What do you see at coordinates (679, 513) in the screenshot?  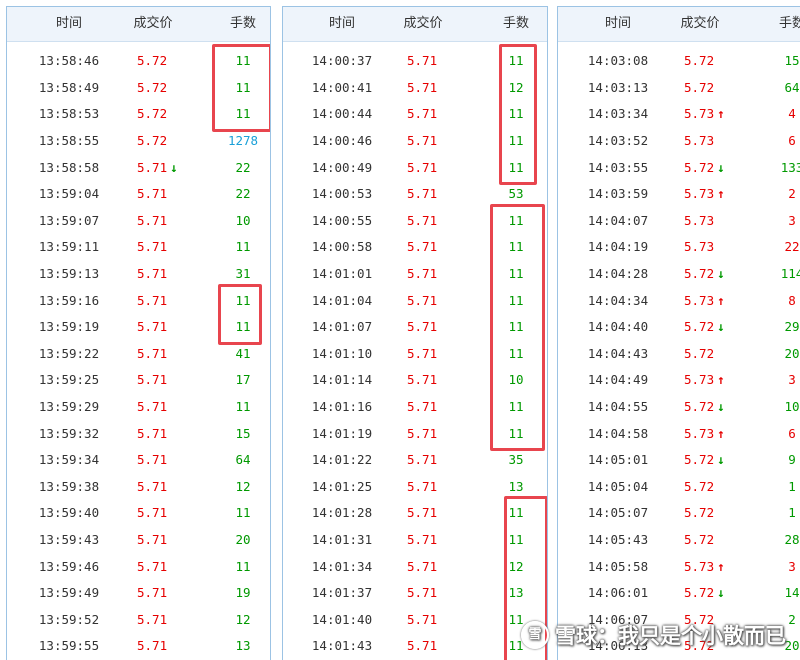 I see `table-row: 14:05:07 5.72 1` at bounding box center [679, 513].